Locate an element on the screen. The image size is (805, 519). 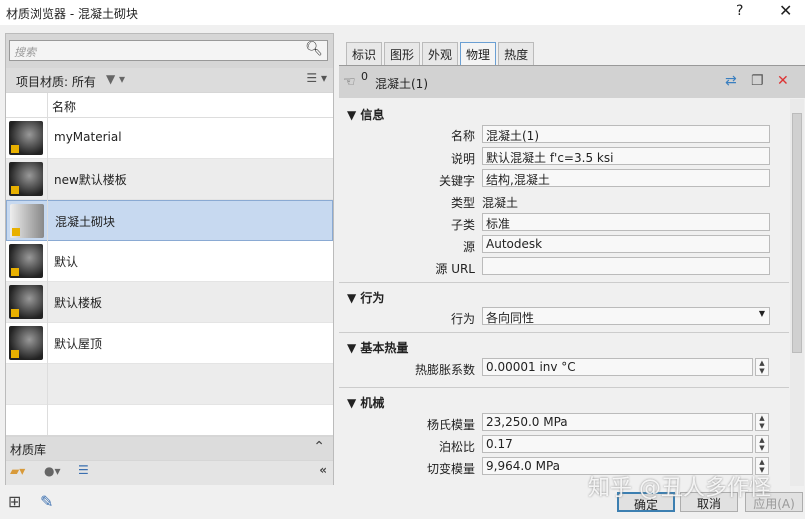
material-name: 默认楼板 is located at coordinates (78, 303).